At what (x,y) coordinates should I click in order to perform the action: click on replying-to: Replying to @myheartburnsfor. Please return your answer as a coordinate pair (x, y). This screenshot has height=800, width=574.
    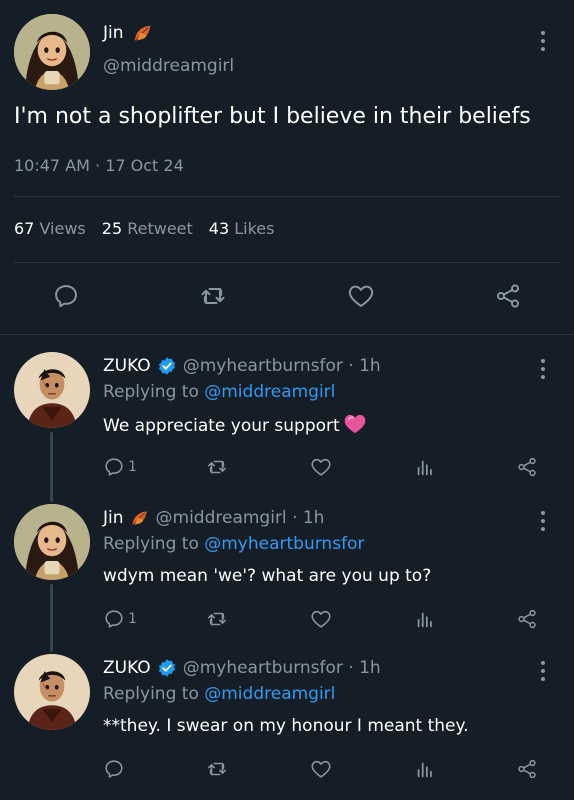
    Looking at the image, I should click on (233, 544).